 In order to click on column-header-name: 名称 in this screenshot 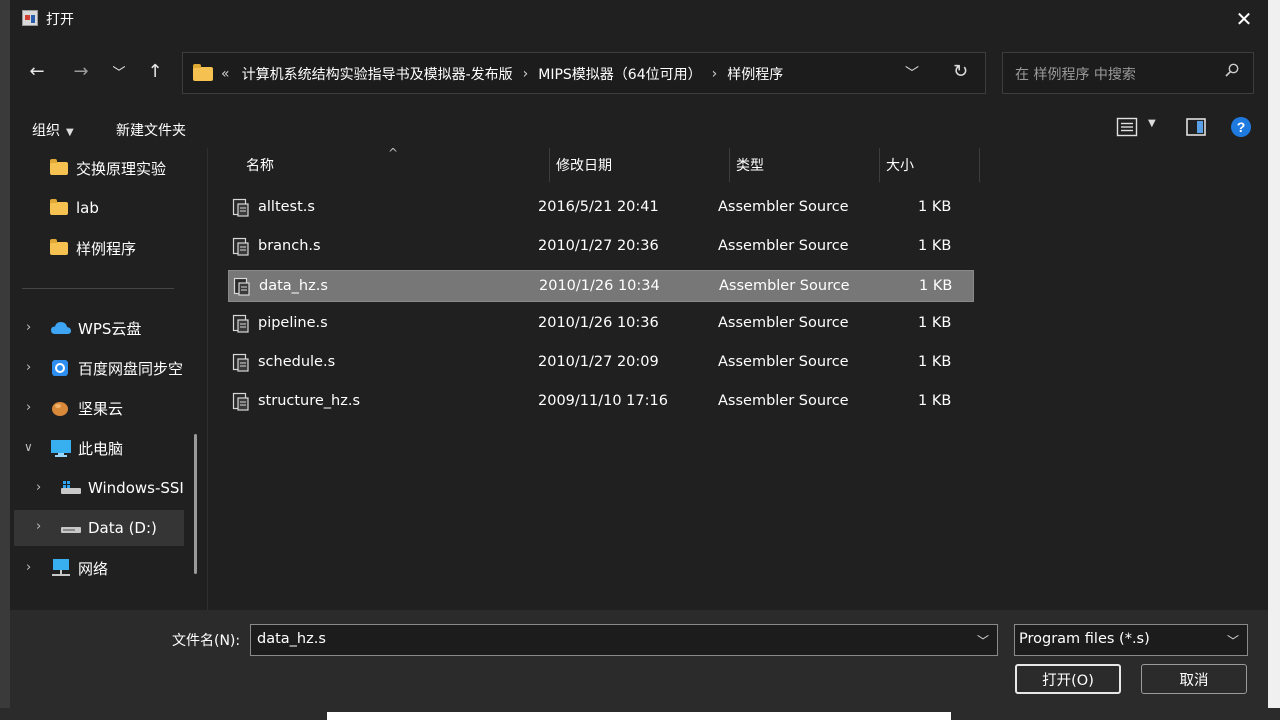, I will do `click(260, 165)`.